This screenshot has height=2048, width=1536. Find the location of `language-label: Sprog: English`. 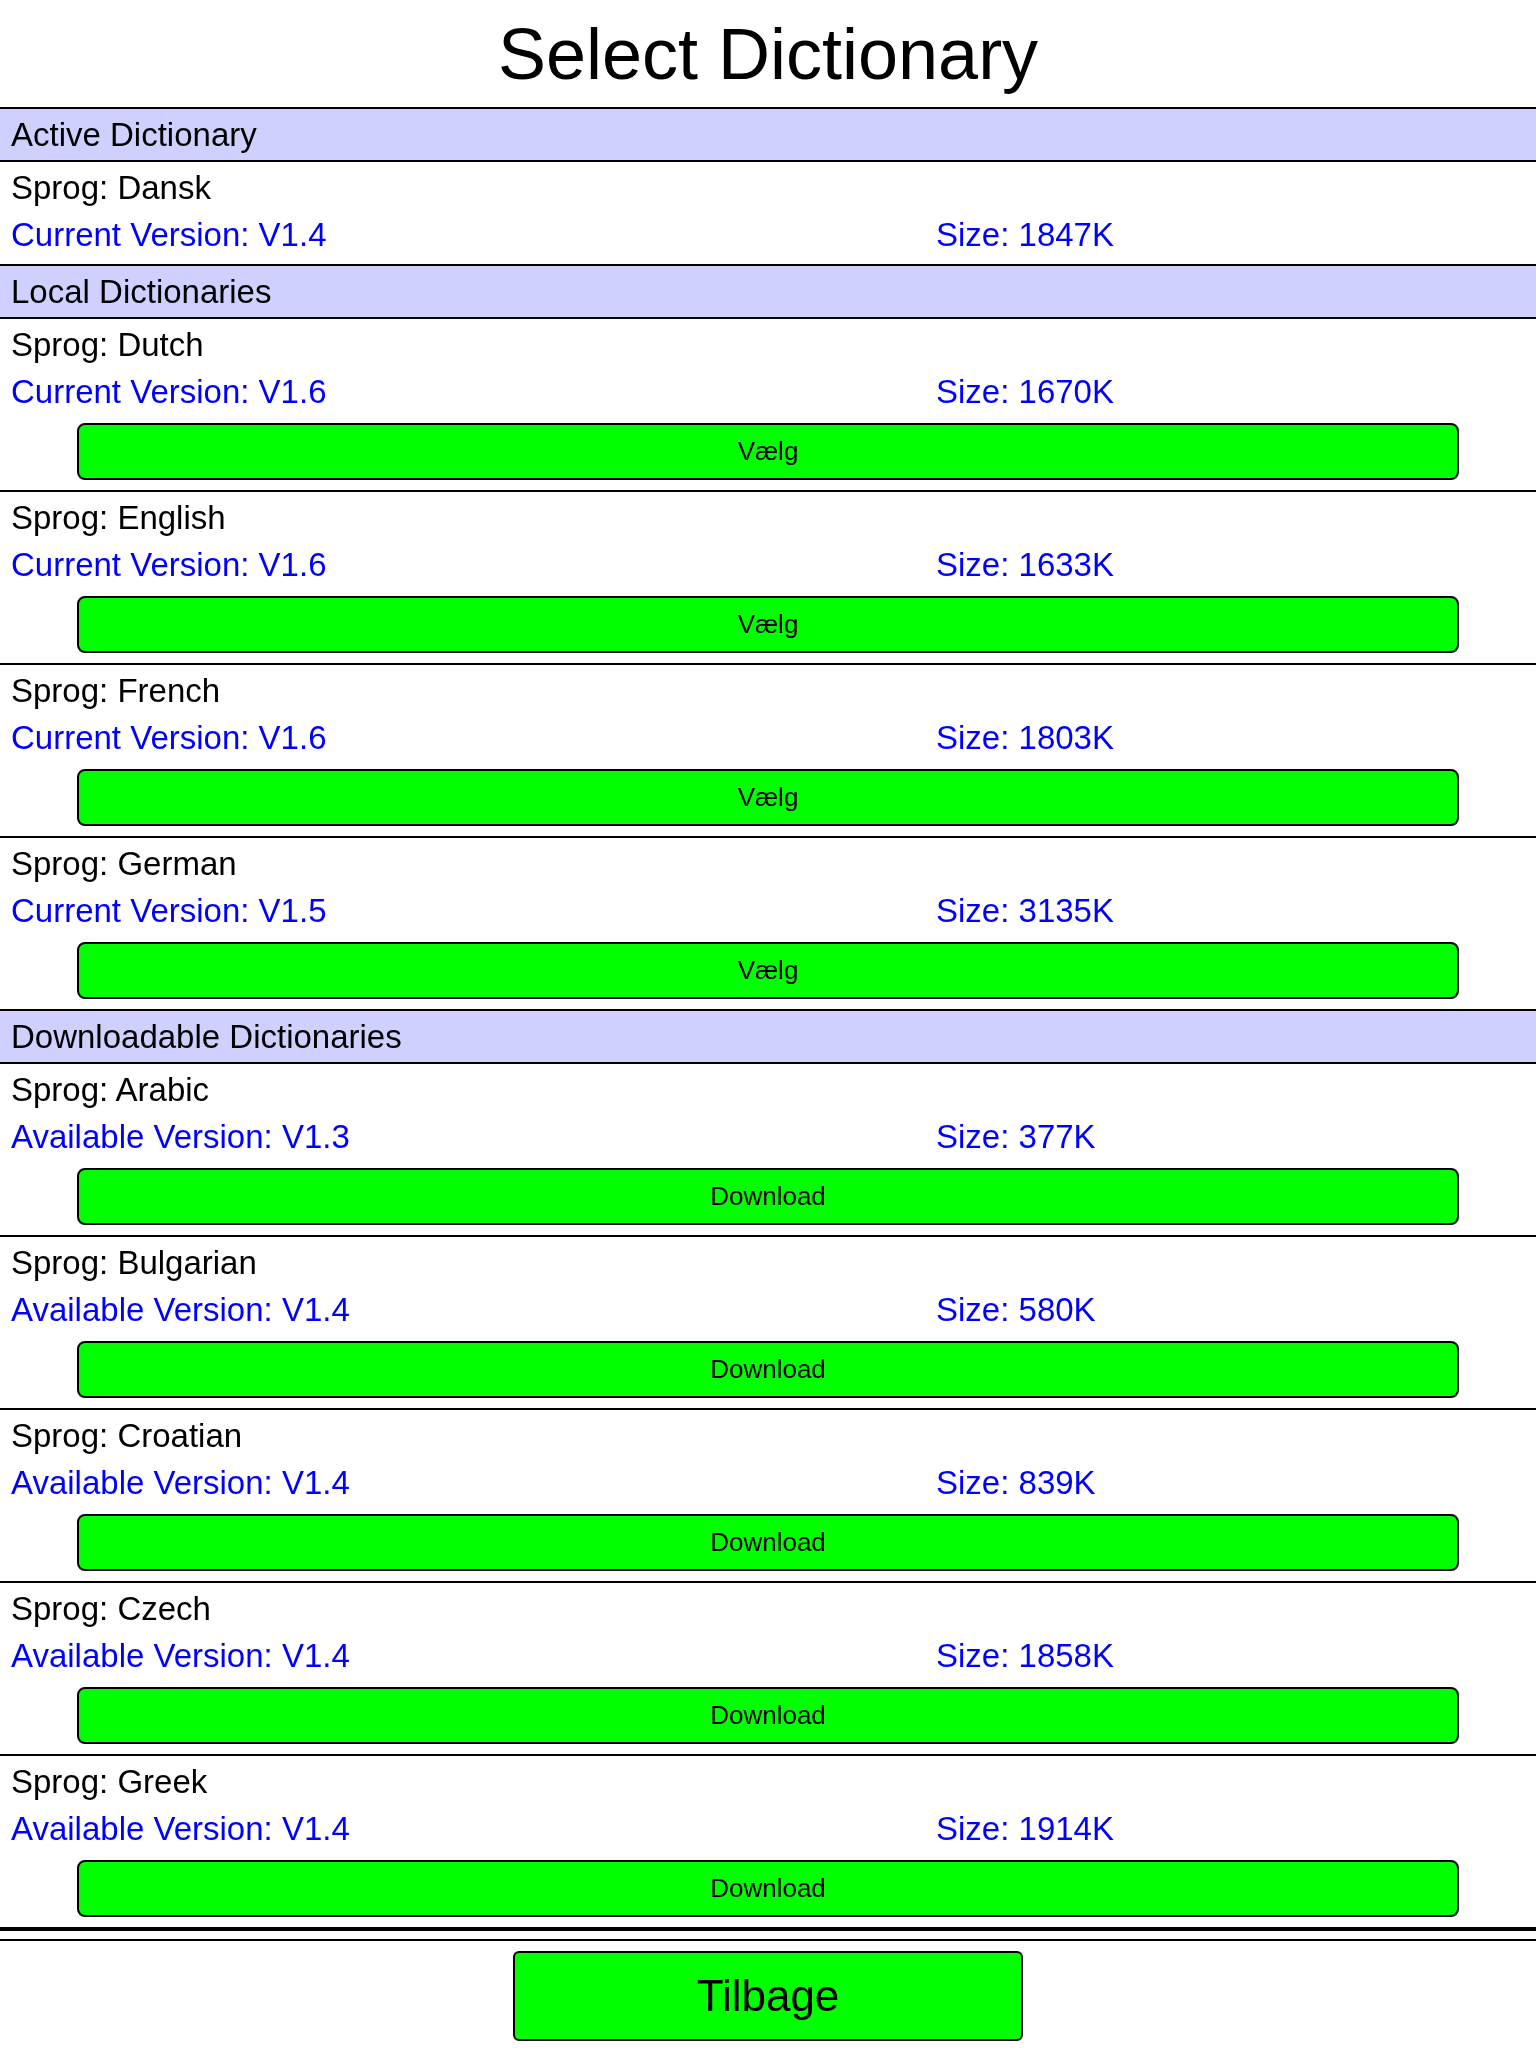

language-label: Sprog: English is located at coordinates (118, 518).